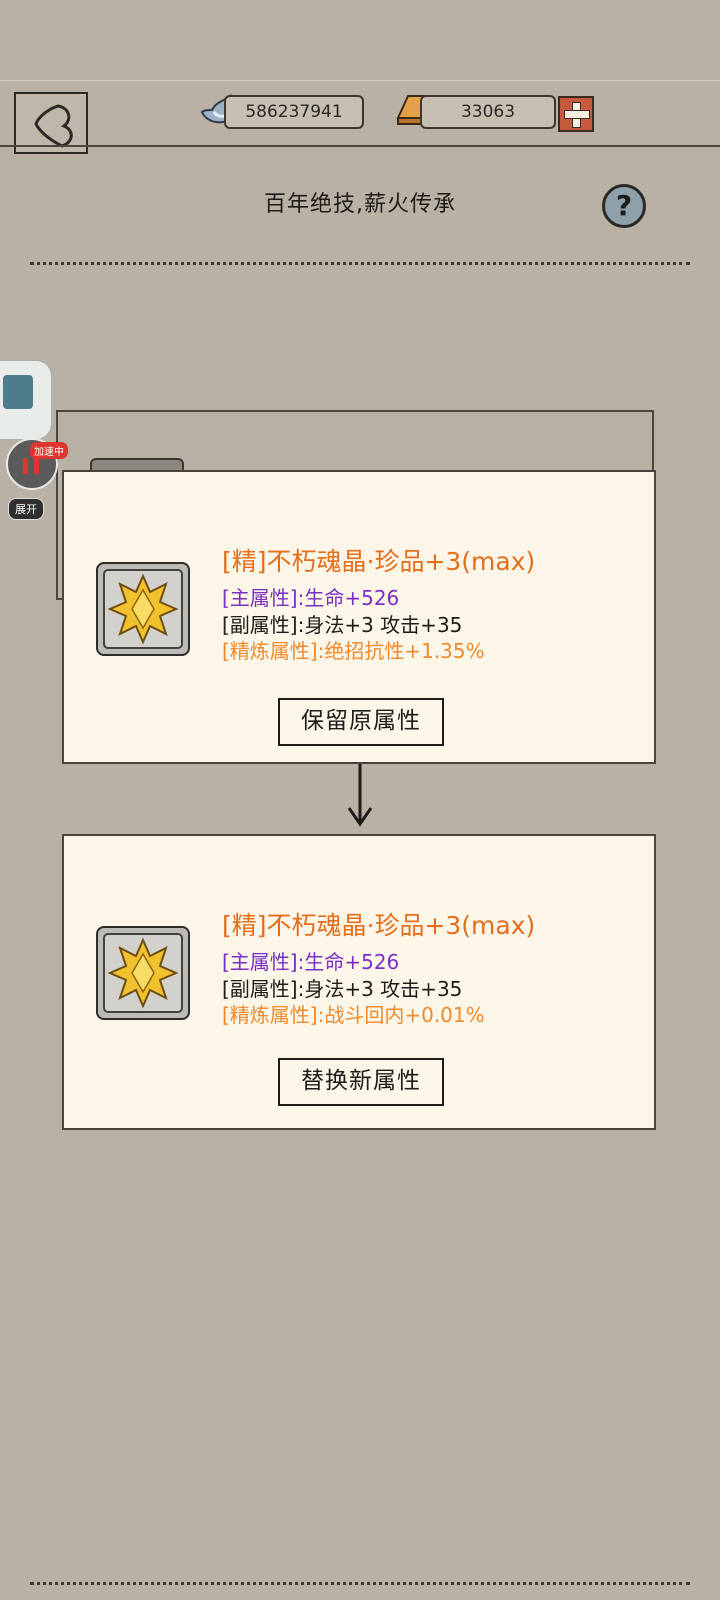 Image resolution: width=720 pixels, height=1600 pixels. What do you see at coordinates (488, 112) in the screenshot?
I see `gold-counter: 33063` at bounding box center [488, 112].